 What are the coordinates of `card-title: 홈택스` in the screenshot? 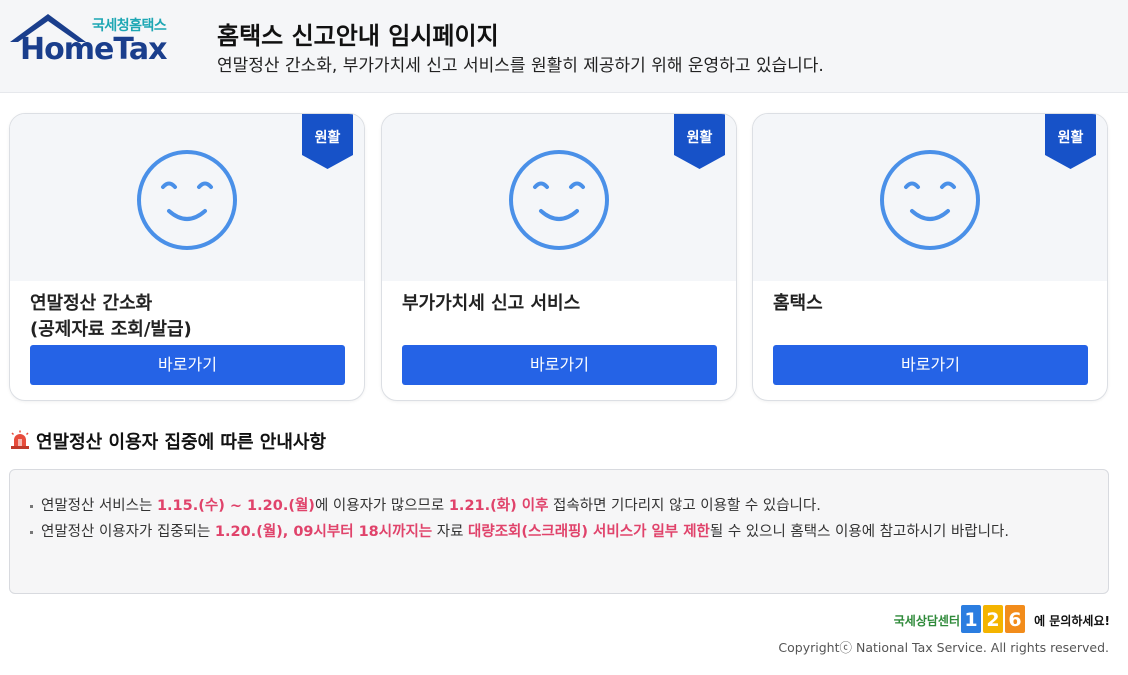 It's located at (798, 304).